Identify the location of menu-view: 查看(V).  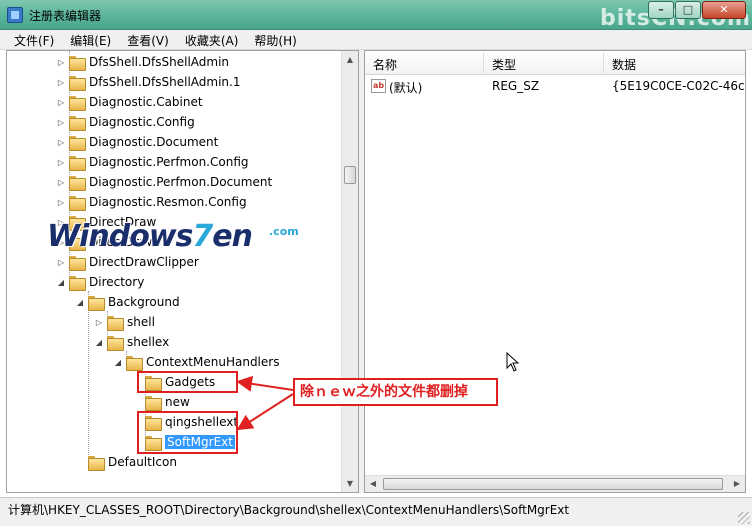
(148, 39).